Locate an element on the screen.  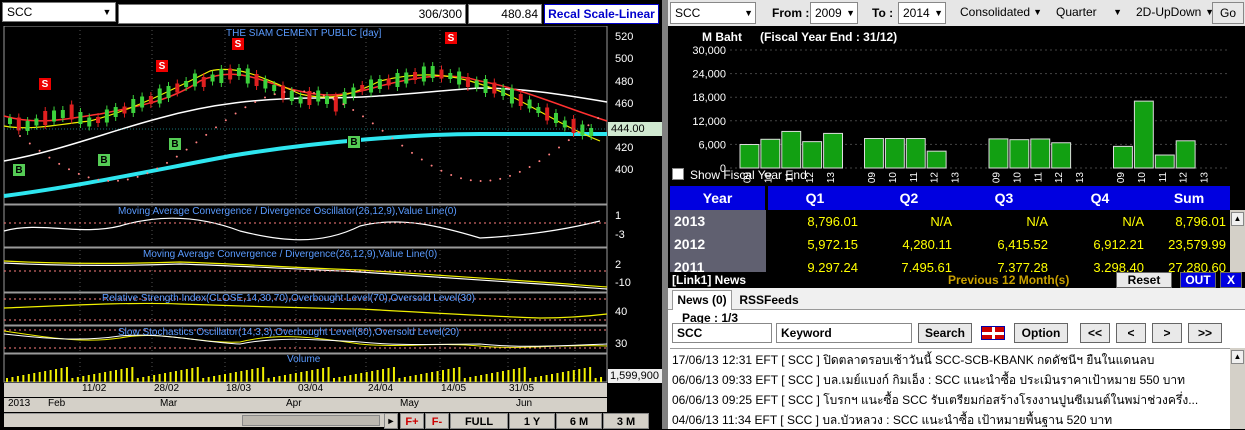
to-year-select: 2014 ▼ is located at coordinates (922, 13).